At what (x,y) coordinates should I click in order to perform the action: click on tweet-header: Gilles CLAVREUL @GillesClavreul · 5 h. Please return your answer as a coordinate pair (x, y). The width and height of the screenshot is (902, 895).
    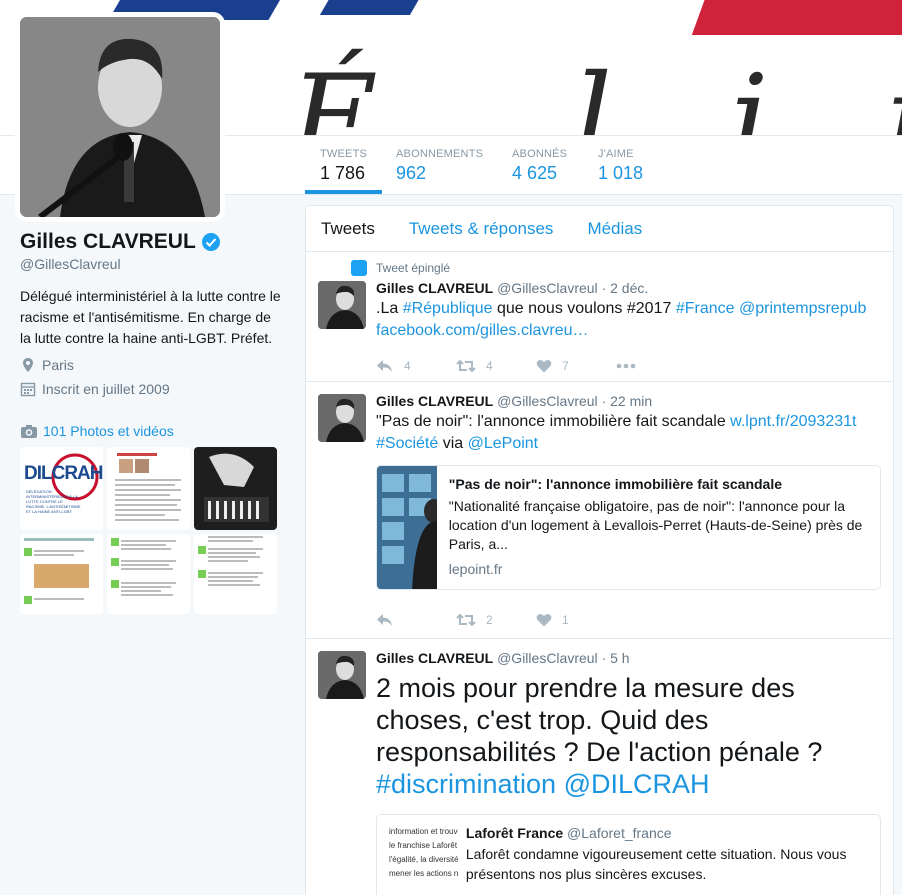
    Looking at the image, I should click on (629, 652).